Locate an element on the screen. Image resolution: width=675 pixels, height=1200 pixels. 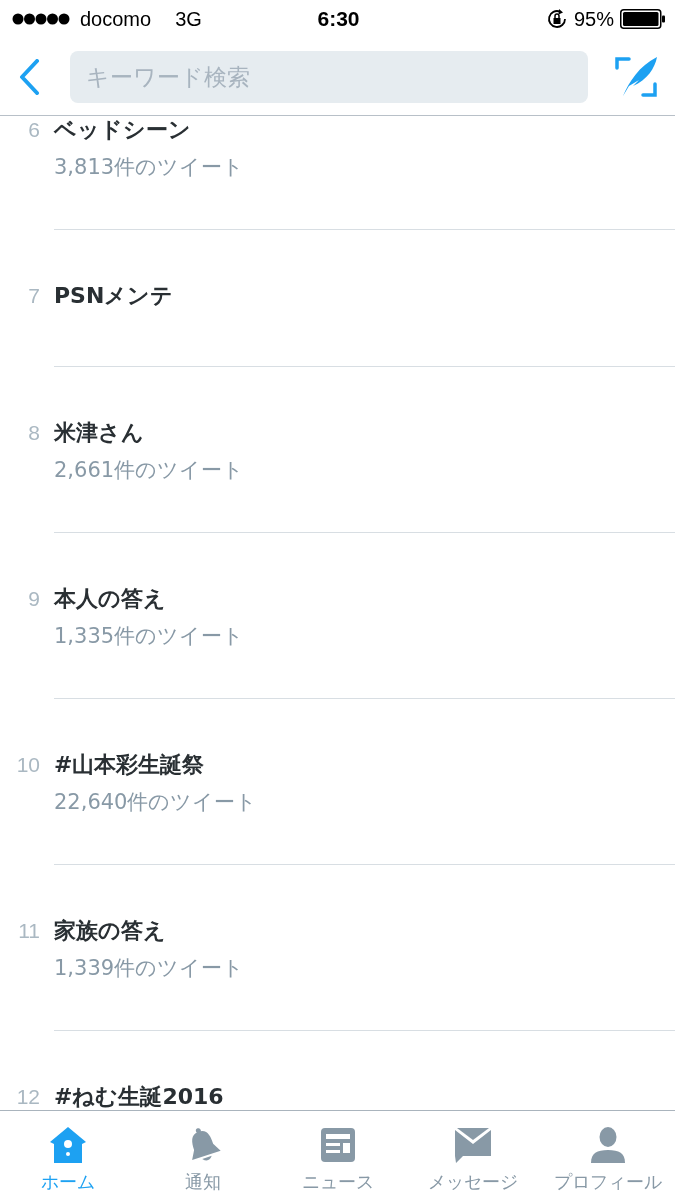
rotation-lock-icon is located at coordinates (556, 19).